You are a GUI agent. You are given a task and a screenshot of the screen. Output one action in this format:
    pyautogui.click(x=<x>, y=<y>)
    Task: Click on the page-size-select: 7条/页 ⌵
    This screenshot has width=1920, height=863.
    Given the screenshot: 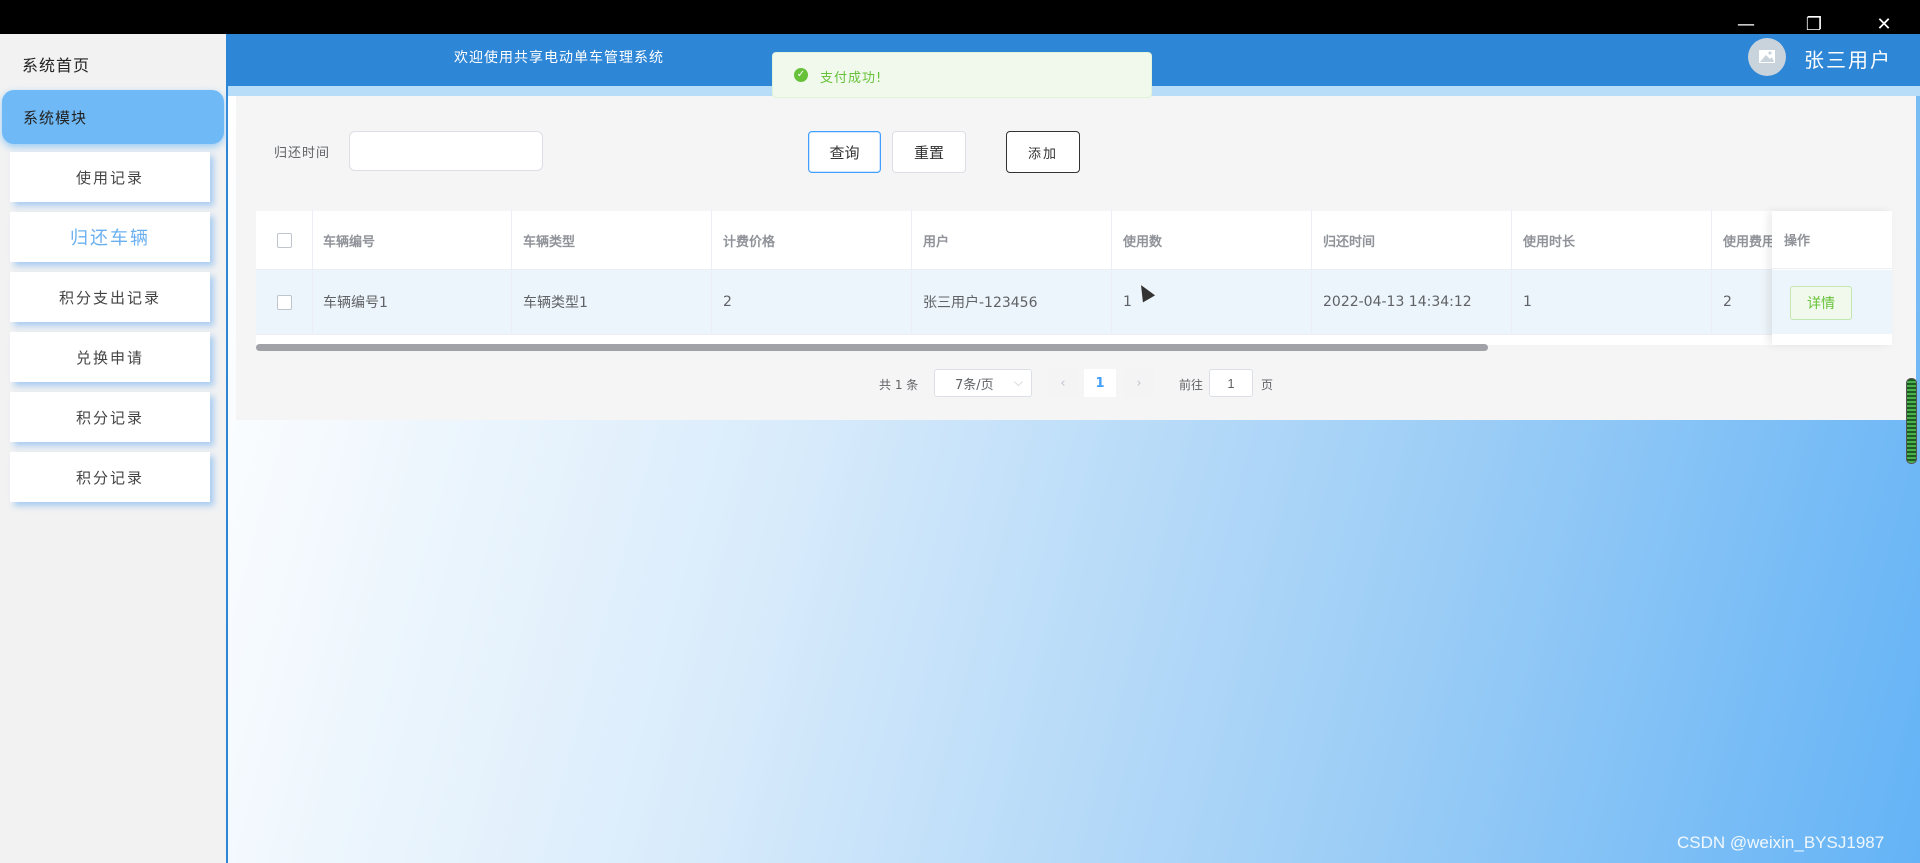 What is the action you would take?
    pyautogui.click(x=983, y=383)
    